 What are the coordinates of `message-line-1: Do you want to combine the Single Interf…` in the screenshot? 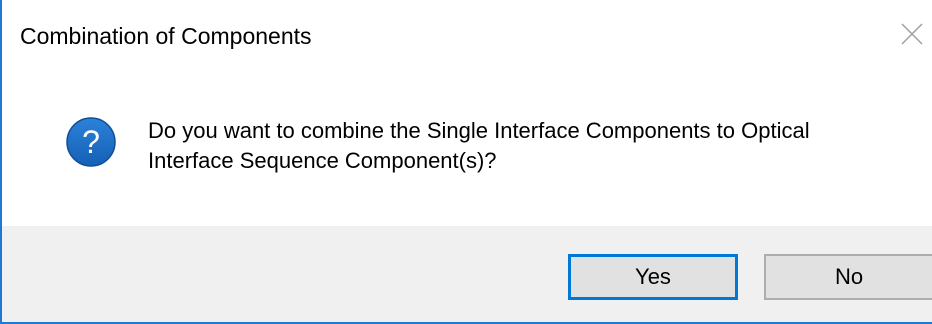 It's located at (479, 130).